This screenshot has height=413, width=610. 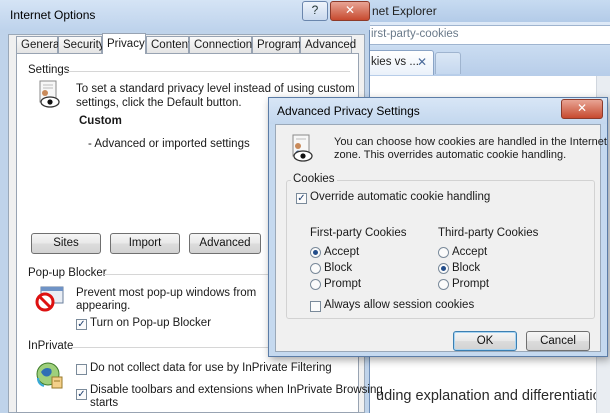 I want to click on advanced-button: Advanced, so click(x=225, y=243).